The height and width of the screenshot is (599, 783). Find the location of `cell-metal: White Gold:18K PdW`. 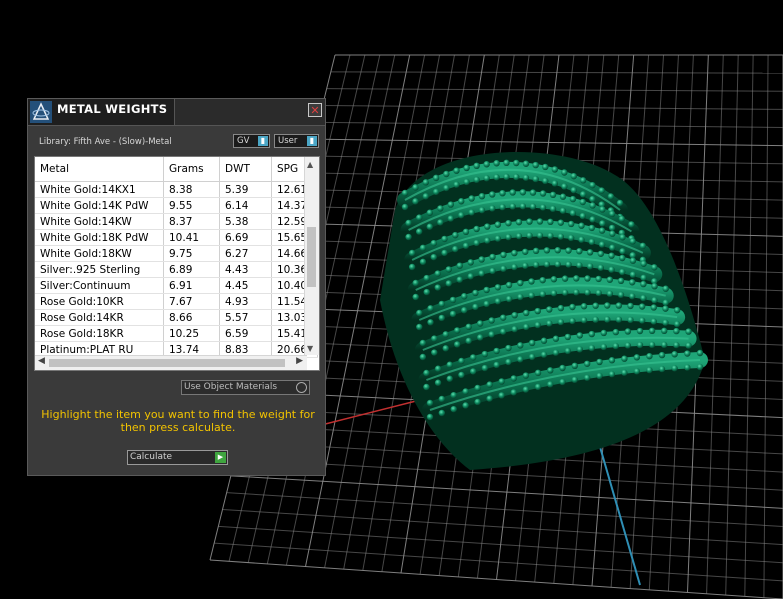

cell-metal: White Gold:18K PdW is located at coordinates (99, 237).